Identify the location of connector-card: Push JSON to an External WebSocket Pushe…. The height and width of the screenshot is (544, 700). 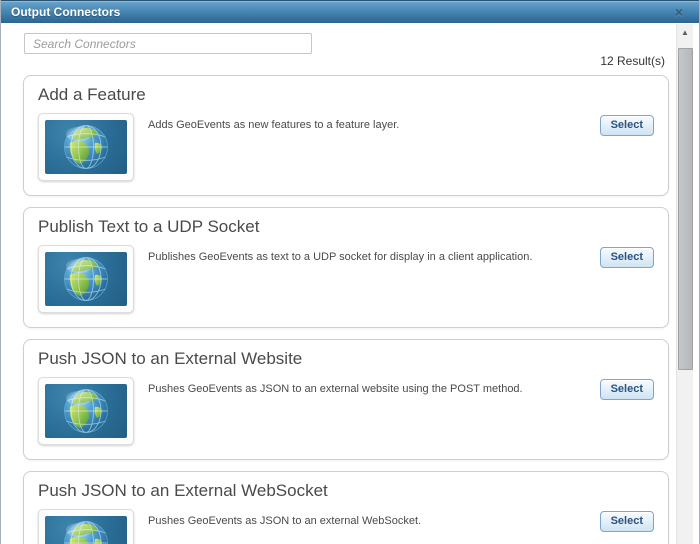
(346, 507).